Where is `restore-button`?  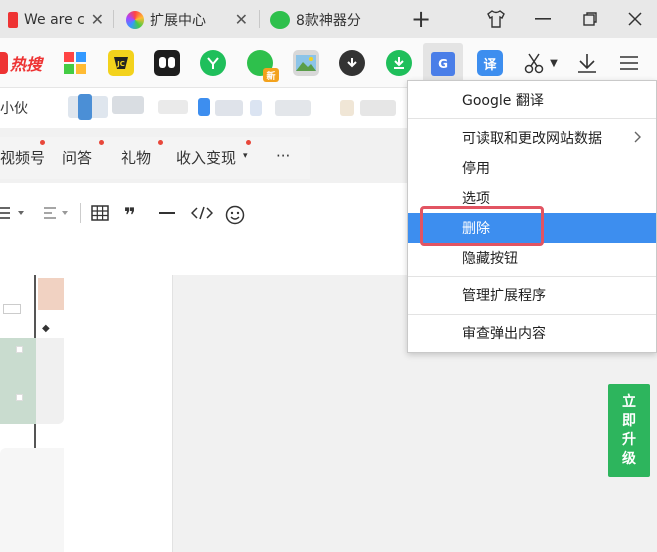 restore-button is located at coordinates (590, 19).